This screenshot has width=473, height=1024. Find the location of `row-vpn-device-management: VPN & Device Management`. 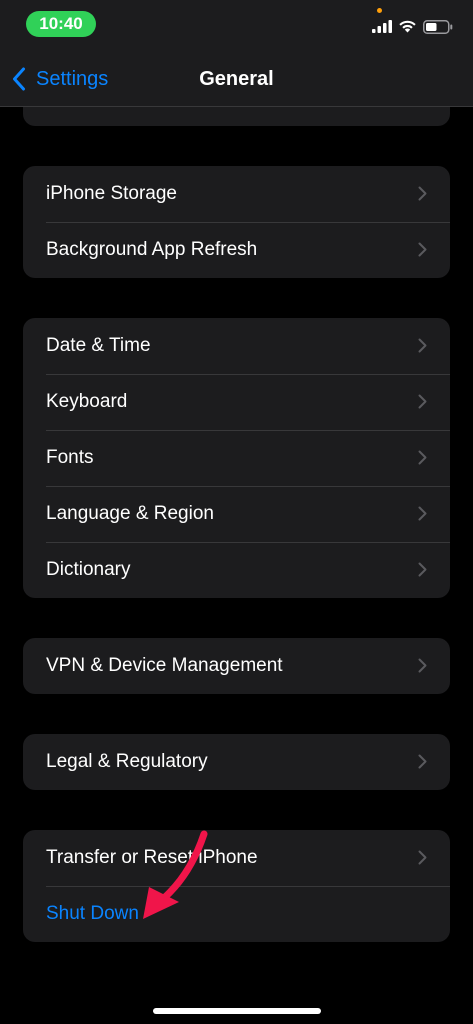

row-vpn-device-management: VPN & Device Management is located at coordinates (236, 666).